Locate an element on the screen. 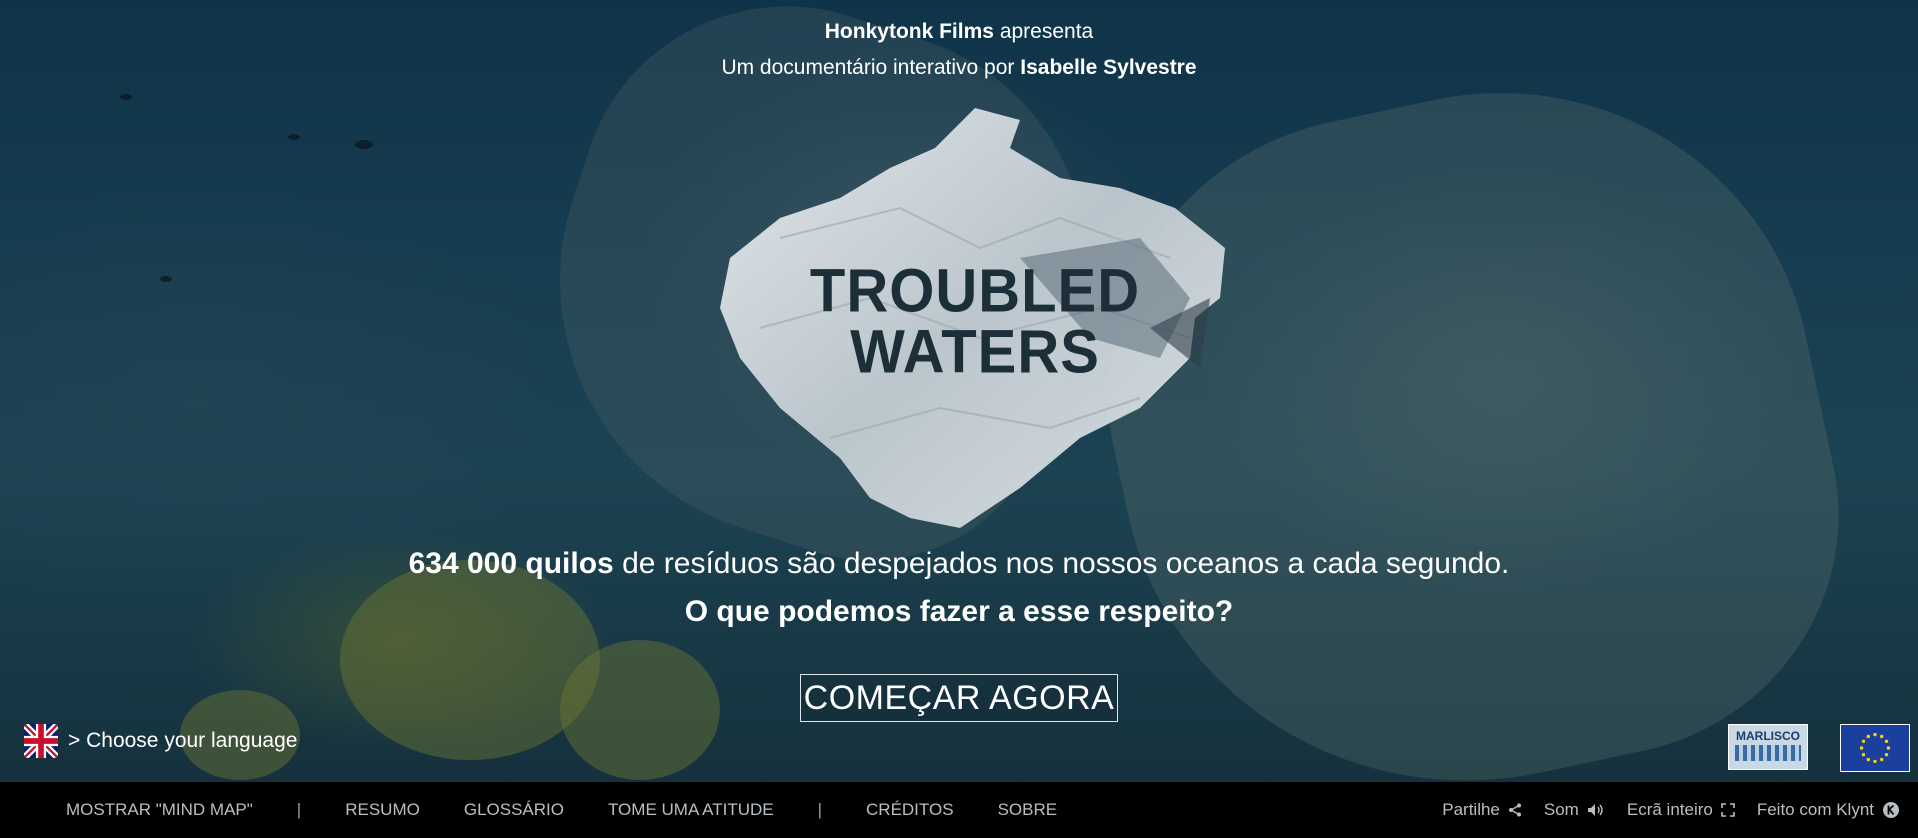 The image size is (1918, 838). marlisco-label: MARLISCO is located at coordinates (1768, 736).